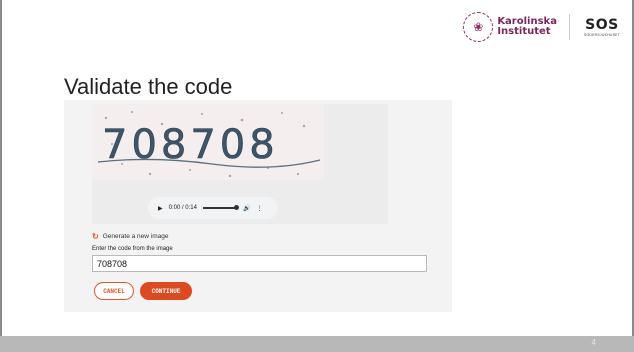 This screenshot has height=352, width=634. Describe the element at coordinates (95, 236) in the screenshot. I see `refresh-icon: ↻` at that location.